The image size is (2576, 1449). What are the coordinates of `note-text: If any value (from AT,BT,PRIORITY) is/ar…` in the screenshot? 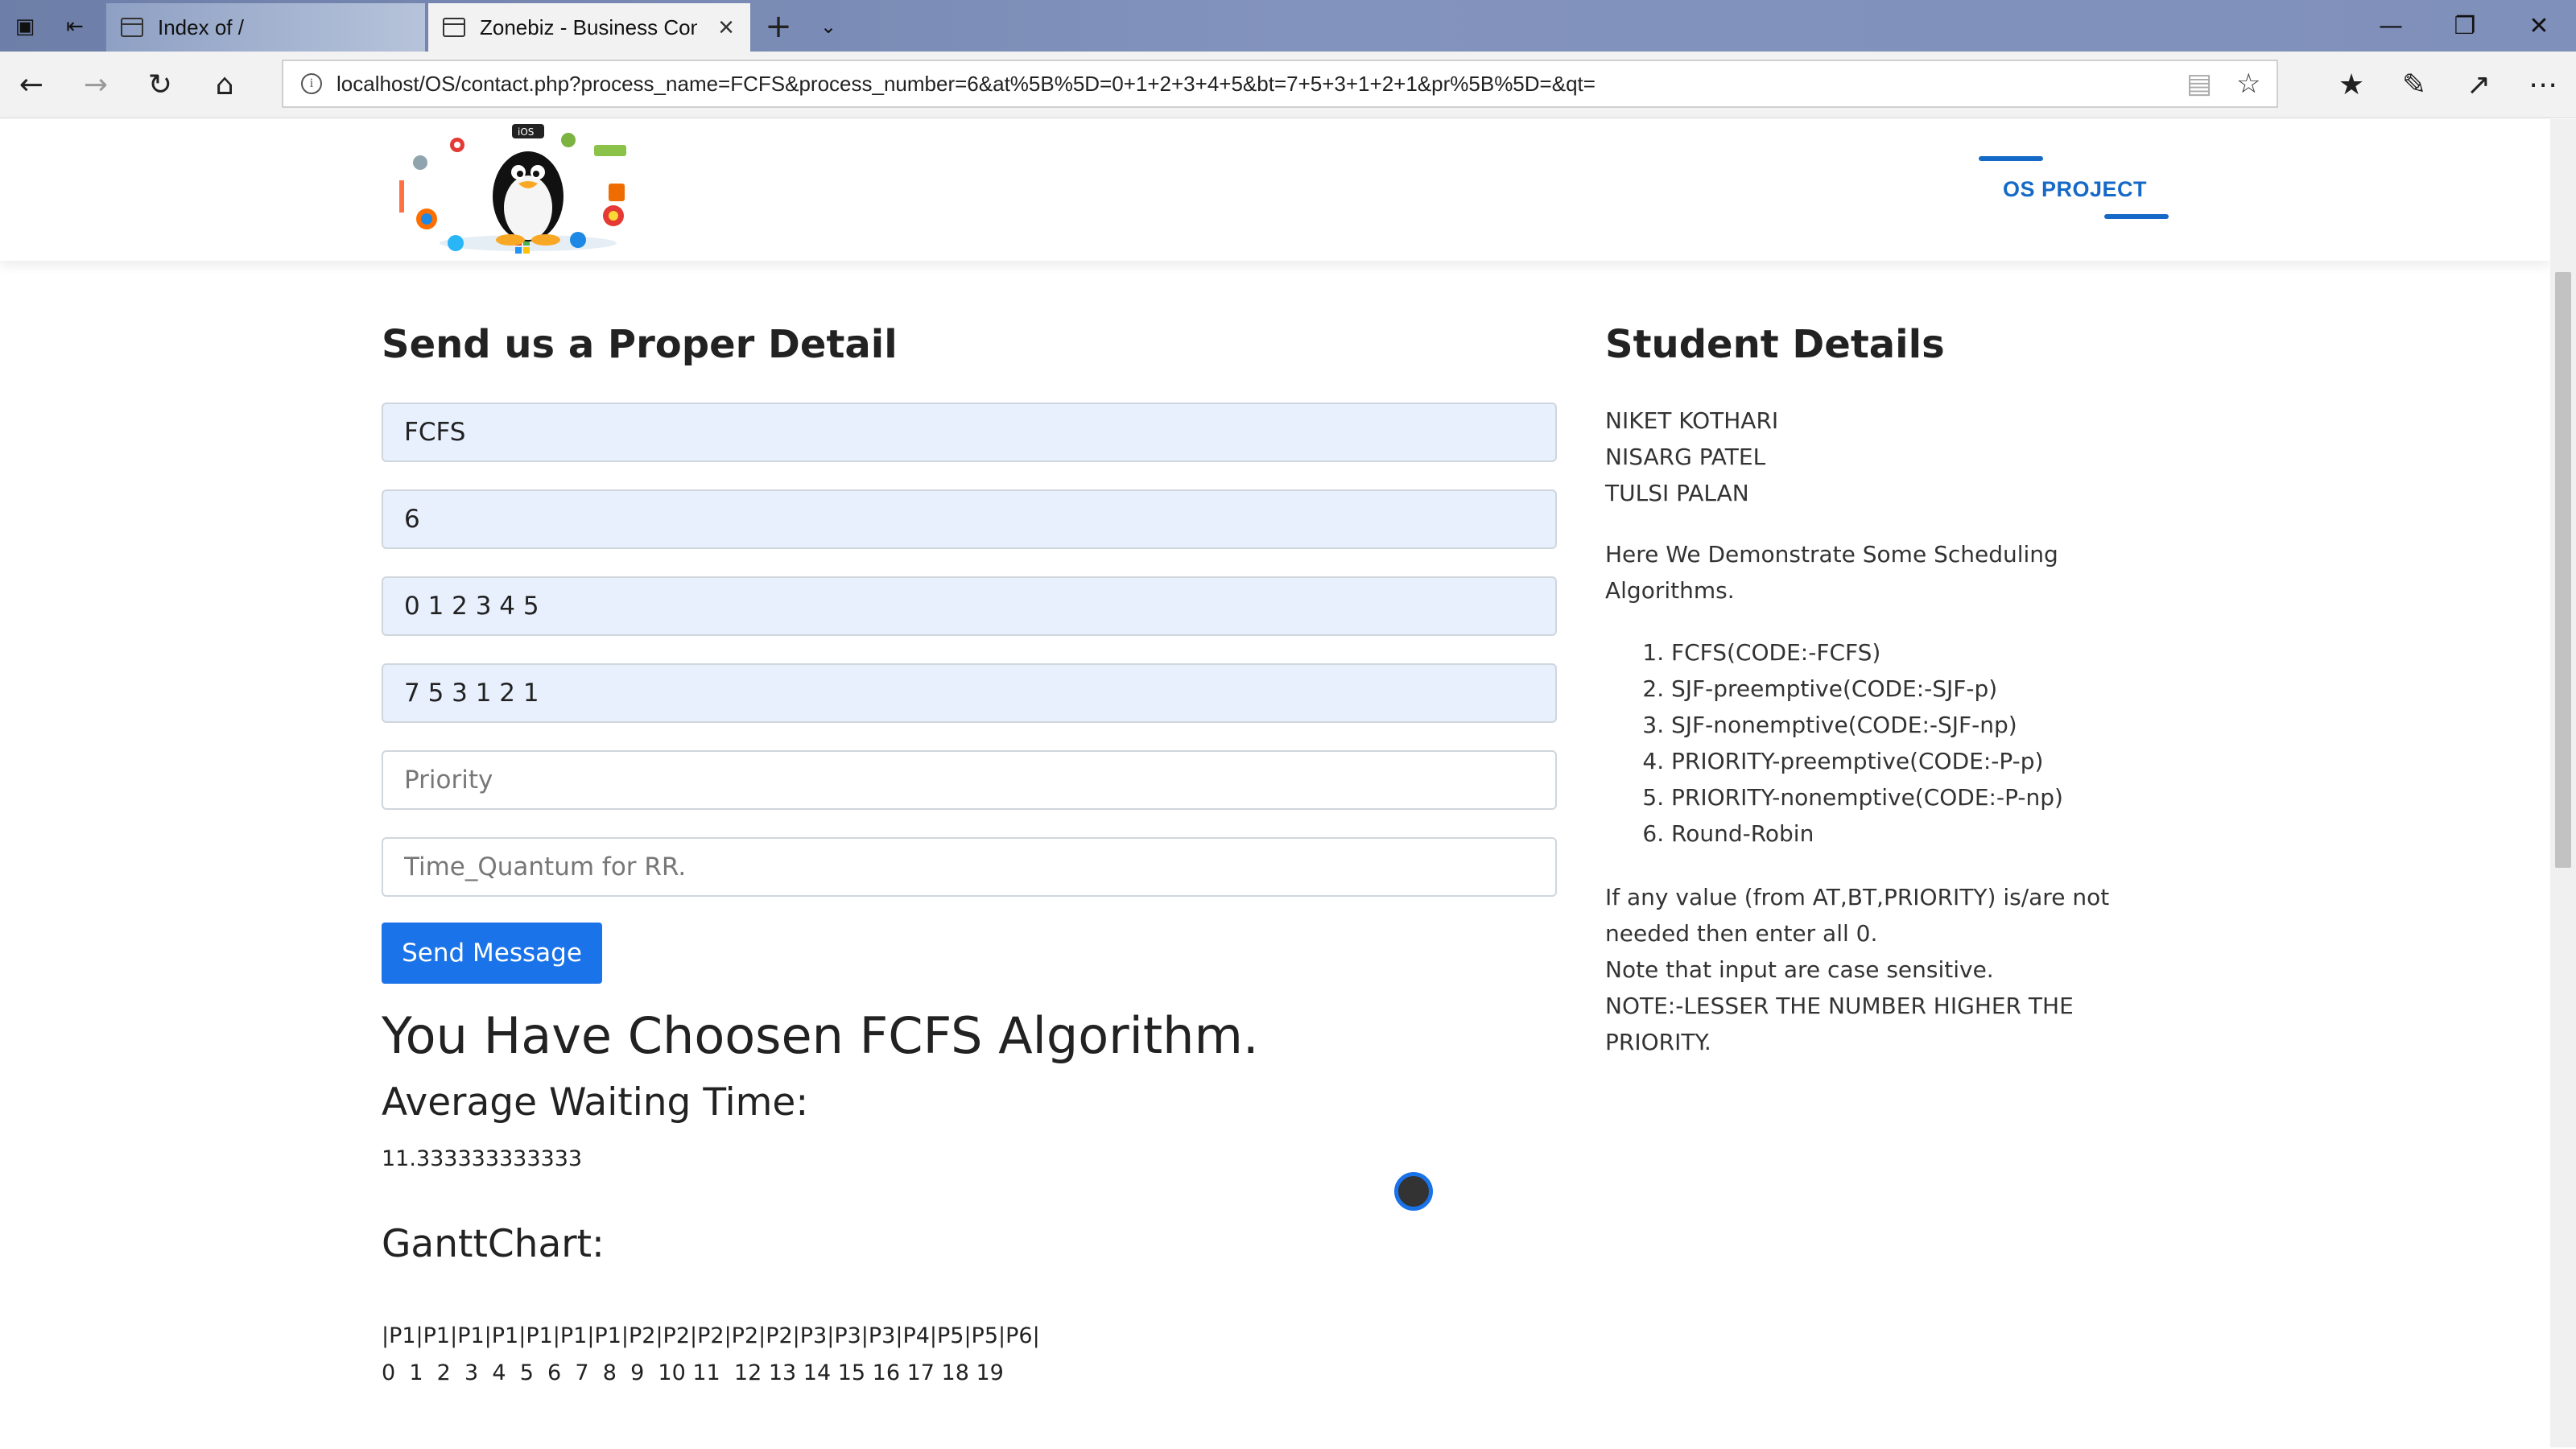 It's located at (1857, 915).